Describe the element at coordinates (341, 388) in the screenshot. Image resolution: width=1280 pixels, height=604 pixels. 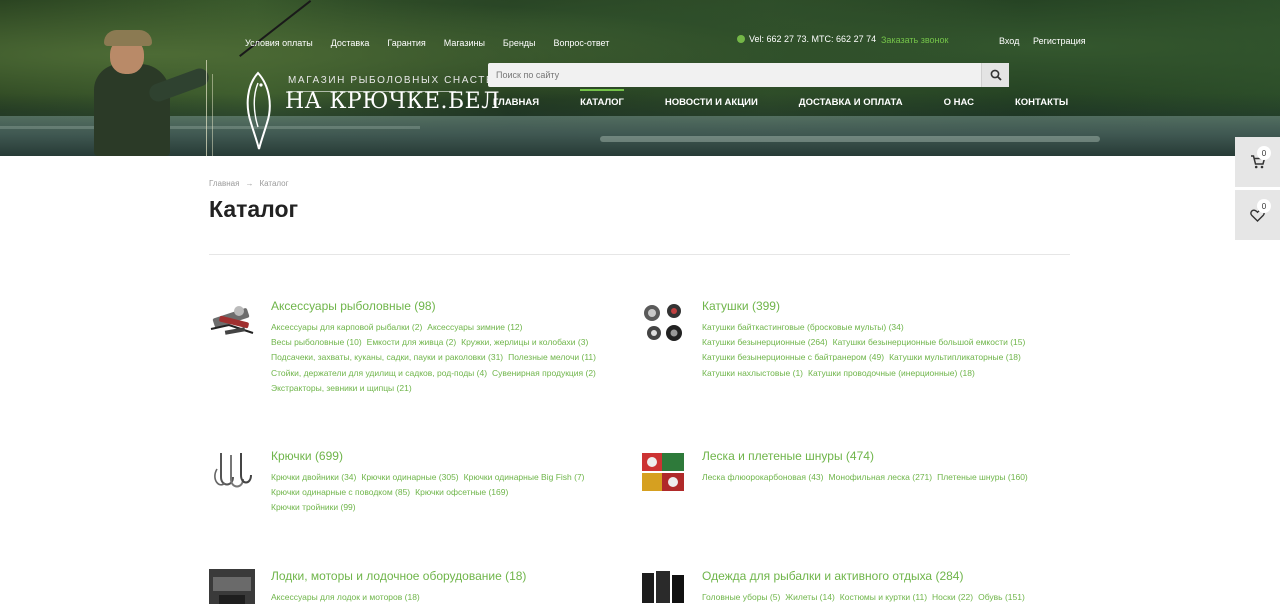
I see `subcategory-link: Экстракторы, зевники и щипцы (21)` at that location.